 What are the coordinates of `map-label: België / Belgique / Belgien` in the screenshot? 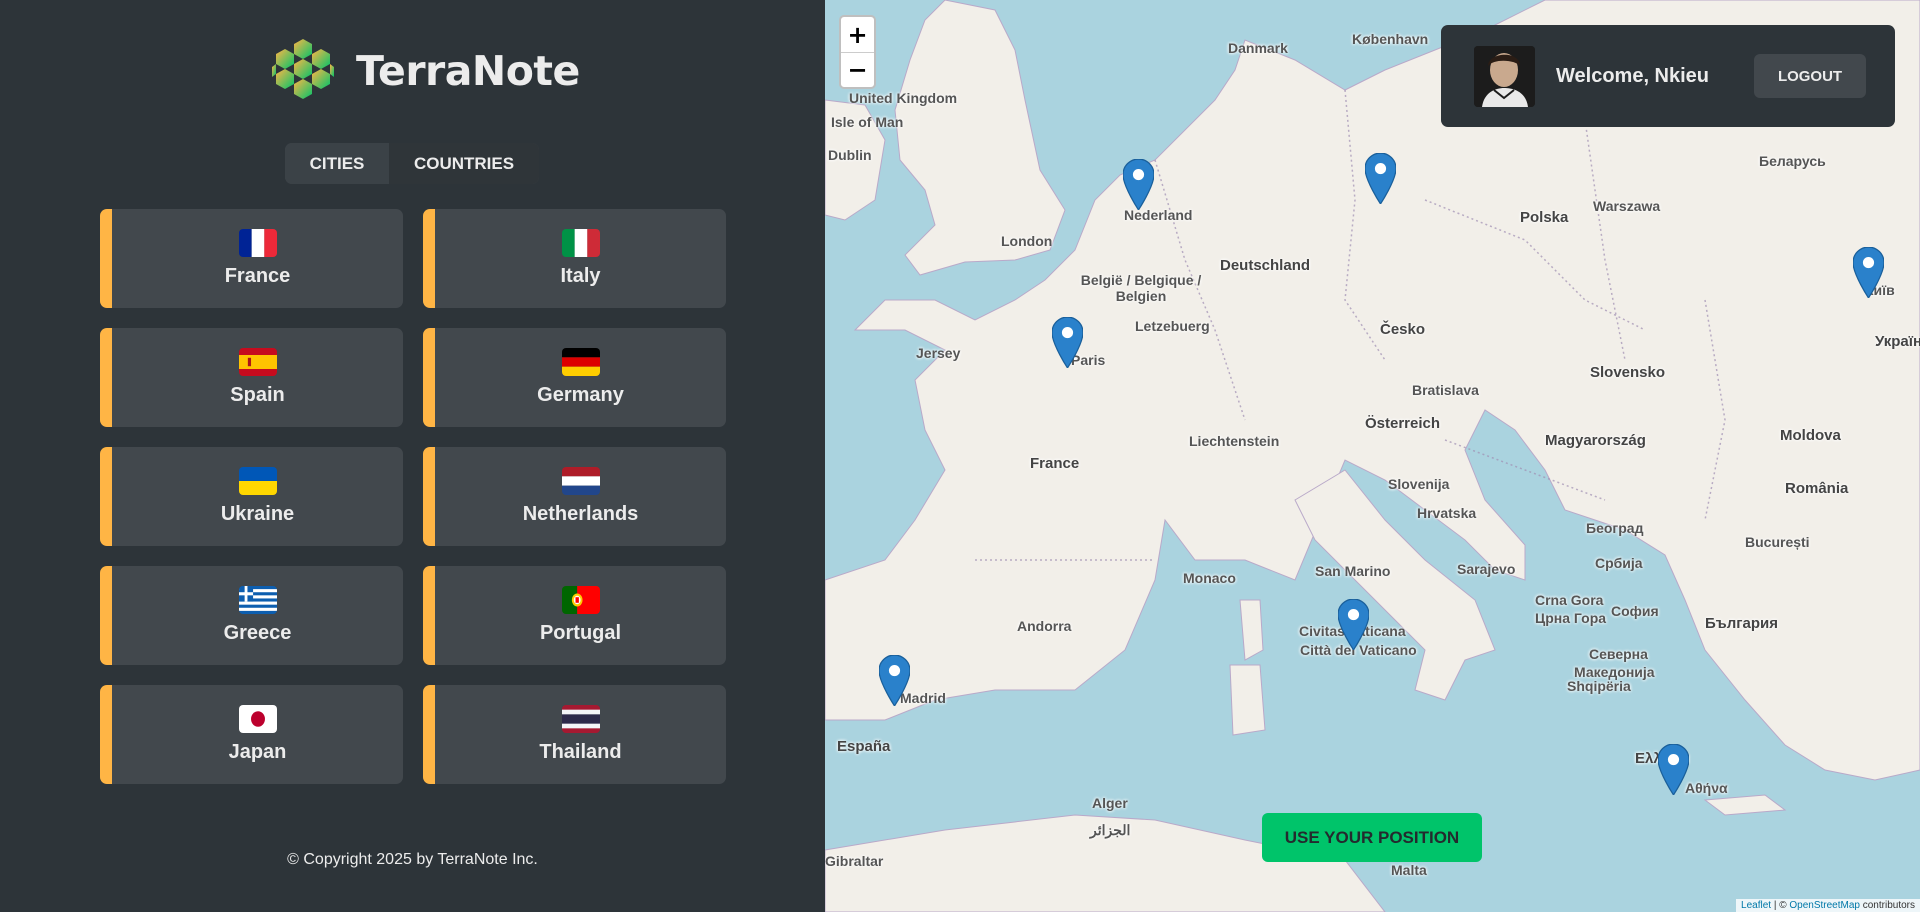 It's located at (1141, 288).